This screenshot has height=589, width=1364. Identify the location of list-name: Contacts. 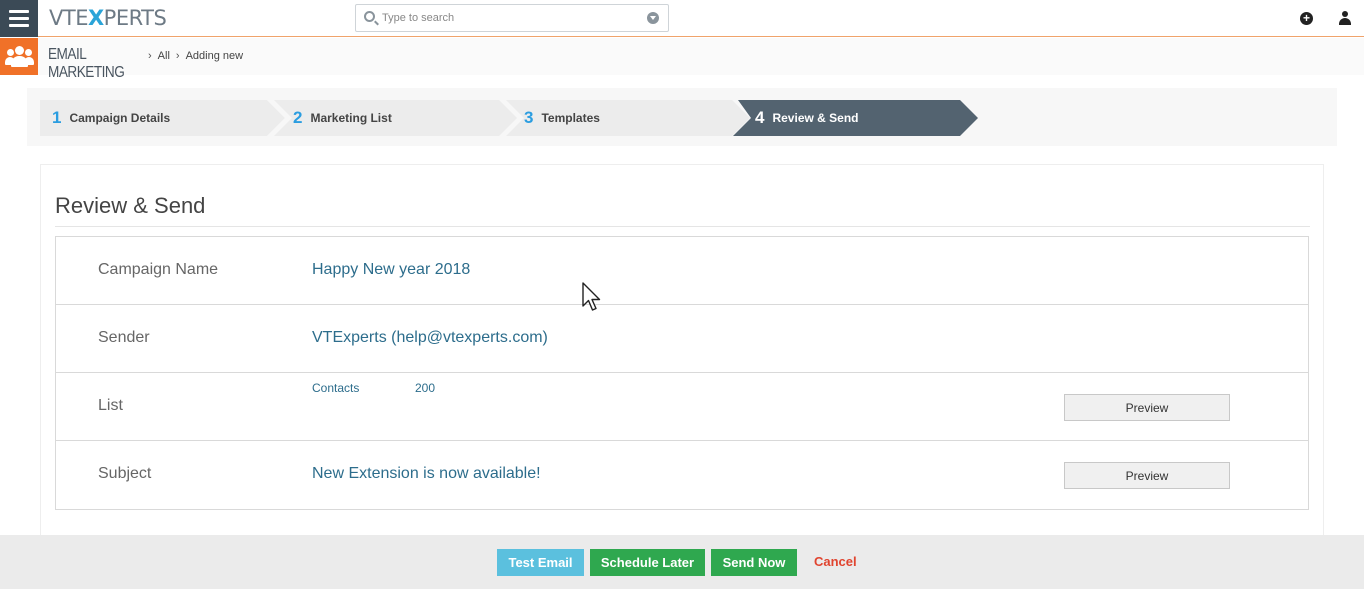
(336, 388).